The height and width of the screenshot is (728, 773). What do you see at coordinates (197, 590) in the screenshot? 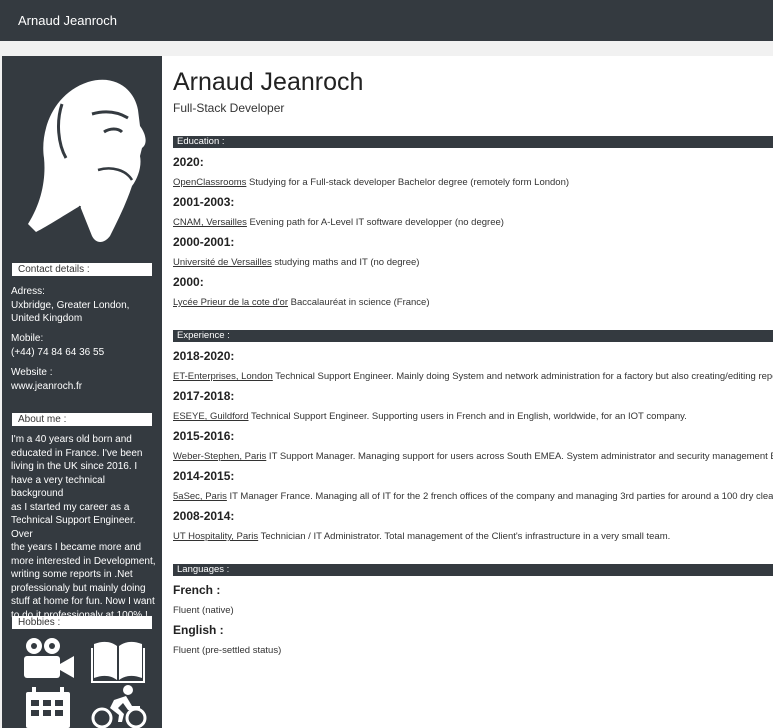
I see `language-name: French :` at bounding box center [197, 590].